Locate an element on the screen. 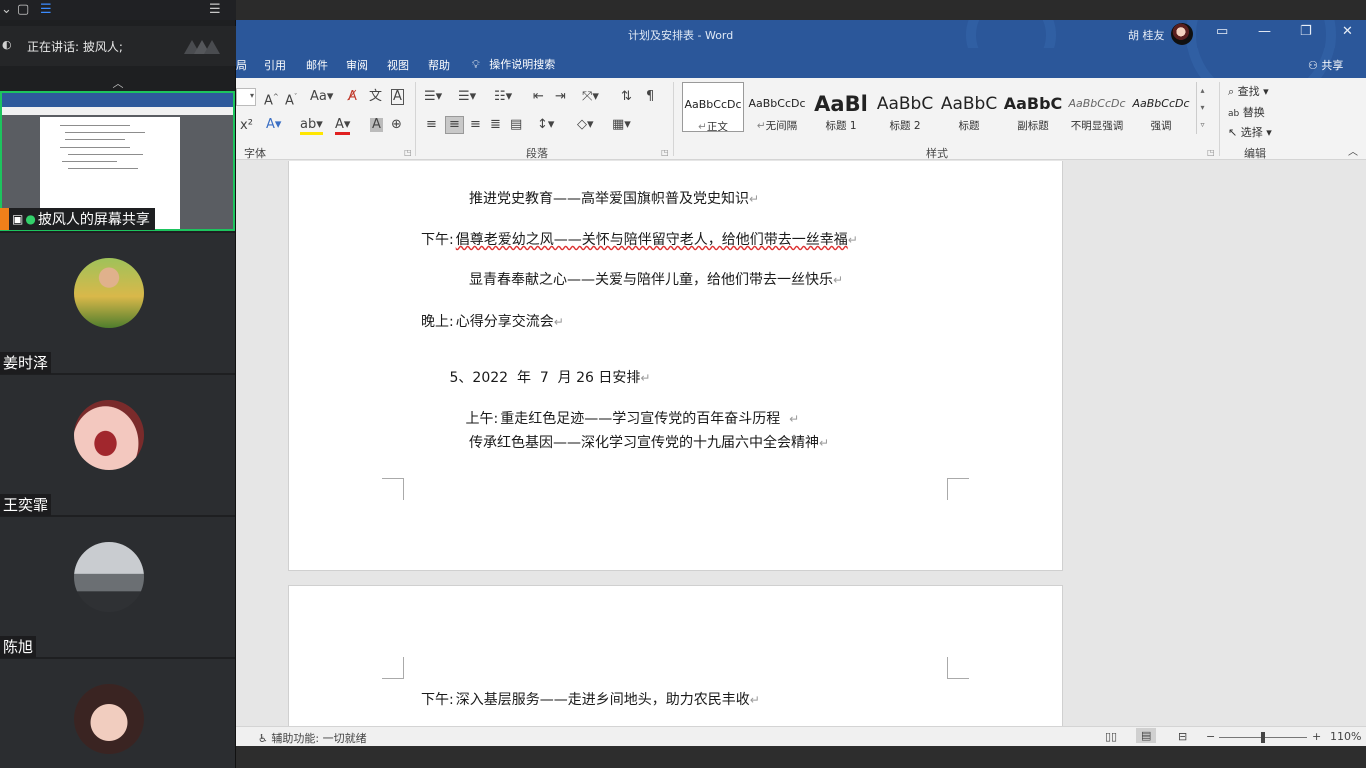  align-center-icon: ≡ is located at coordinates (454, 125).